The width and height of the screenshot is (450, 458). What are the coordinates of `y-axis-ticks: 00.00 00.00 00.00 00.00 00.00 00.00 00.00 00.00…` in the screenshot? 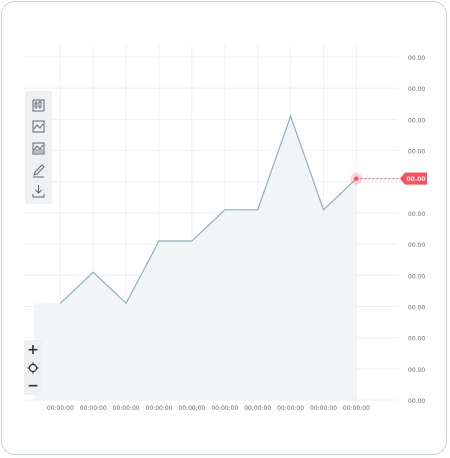 It's located at (416, 230).